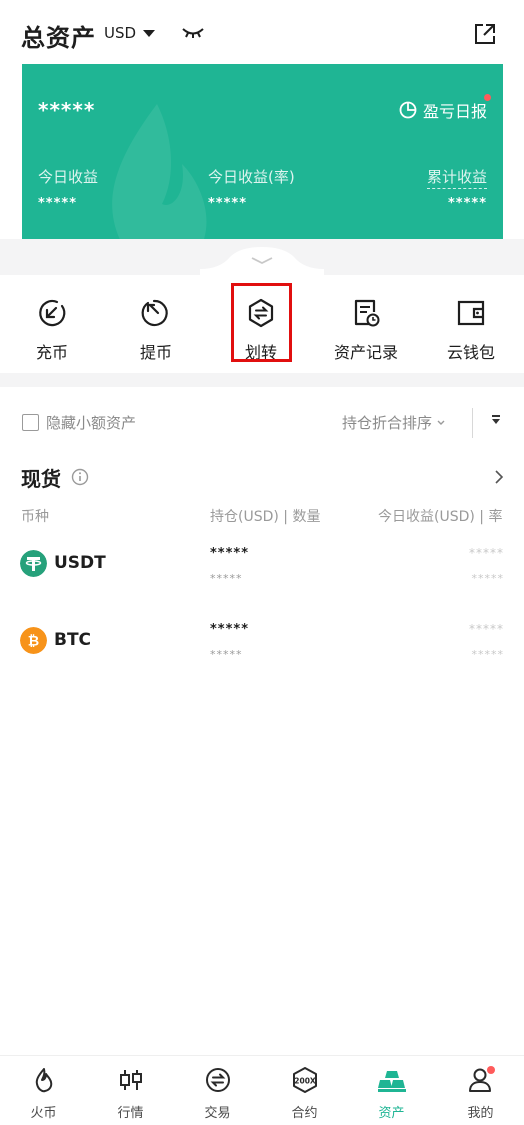  What do you see at coordinates (33, 563) in the screenshot?
I see `usdt-logo-icon` at bounding box center [33, 563].